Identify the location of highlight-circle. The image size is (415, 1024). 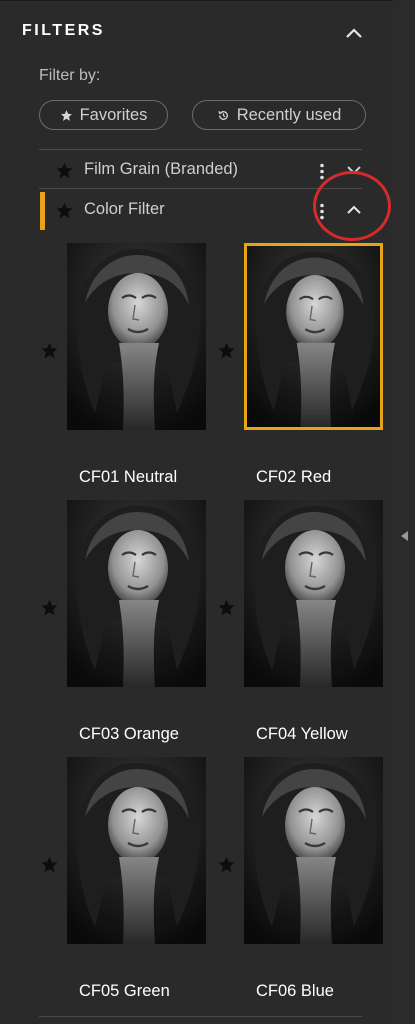
(352, 206).